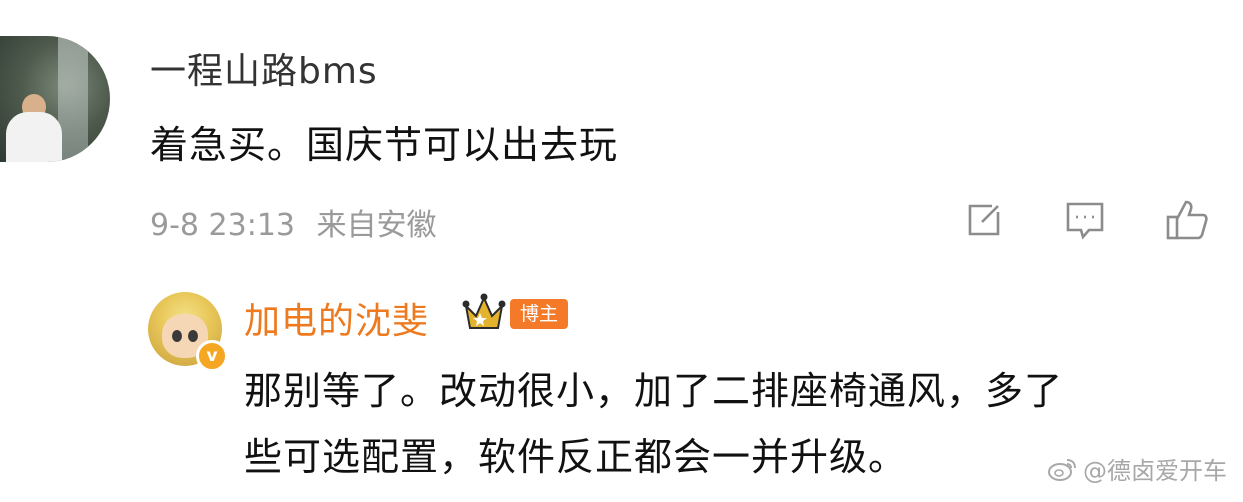 The image size is (1243, 502). I want to click on watermark: @德卤爱开车, so click(1137, 468).